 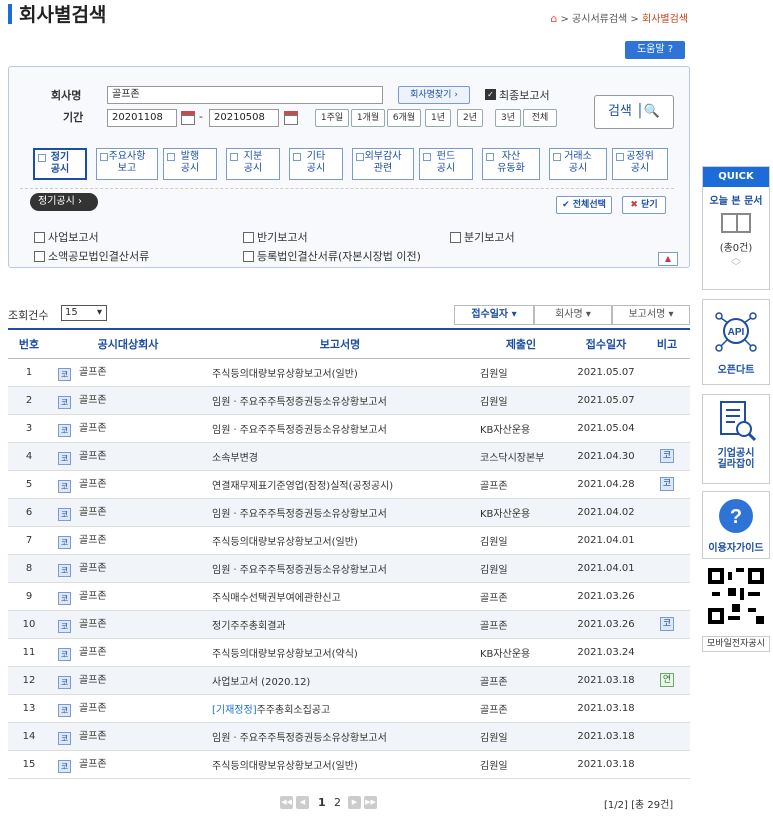 What do you see at coordinates (370, 802) in the screenshot?
I see `last-page-icon: ▶▶` at bounding box center [370, 802].